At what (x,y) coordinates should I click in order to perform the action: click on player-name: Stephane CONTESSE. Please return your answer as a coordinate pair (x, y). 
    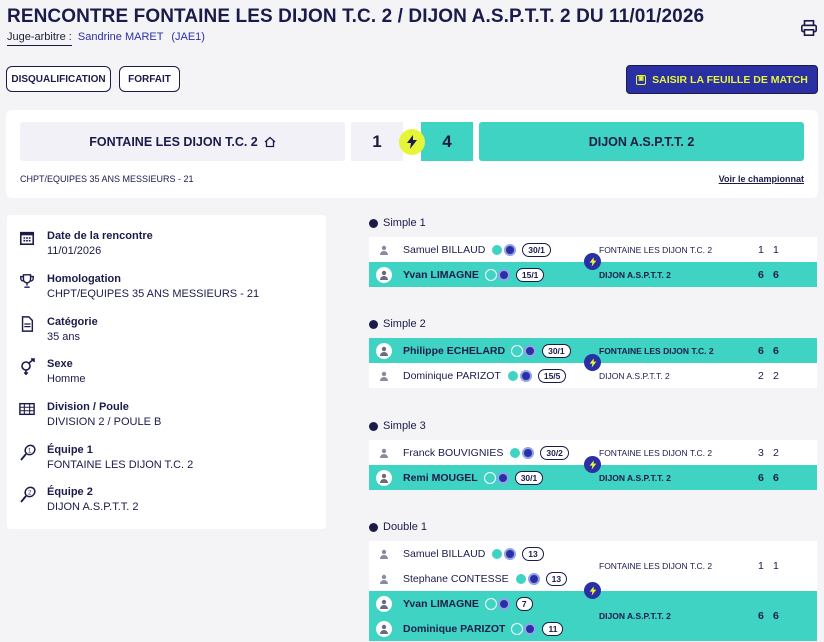
    Looking at the image, I should click on (456, 578).